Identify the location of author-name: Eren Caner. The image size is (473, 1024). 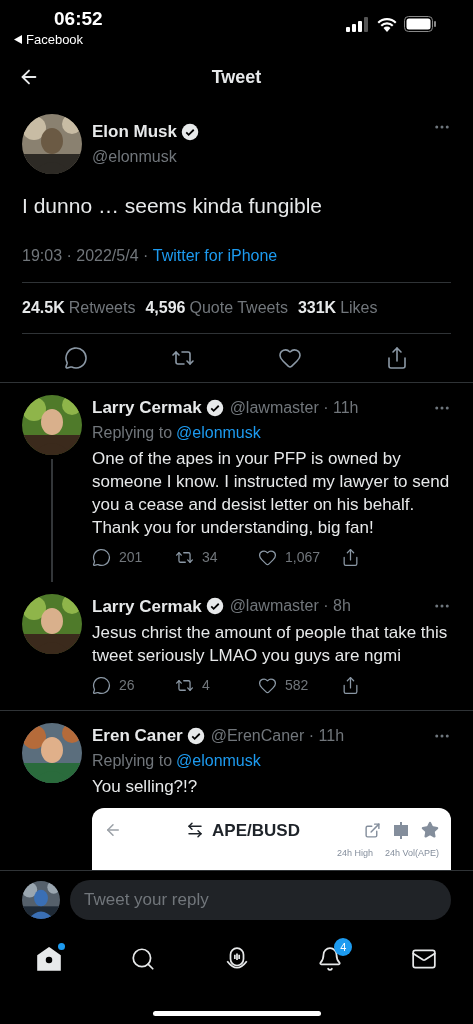
(137, 736).